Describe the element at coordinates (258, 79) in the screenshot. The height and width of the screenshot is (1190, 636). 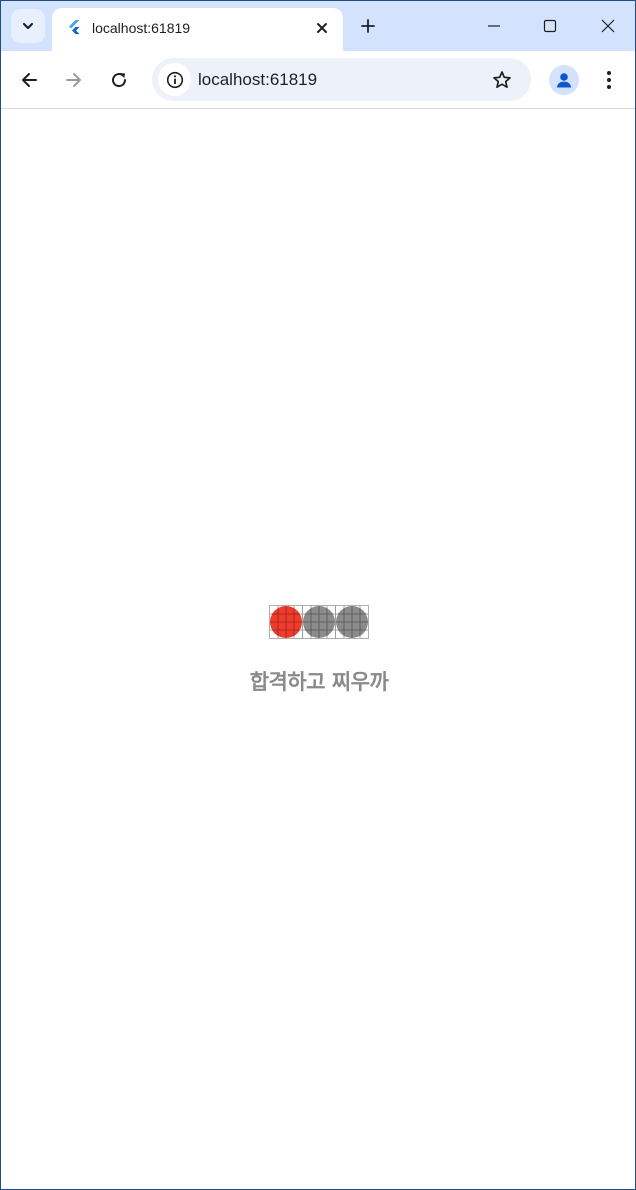
I see `address-bar-url: localhost:61819` at that location.